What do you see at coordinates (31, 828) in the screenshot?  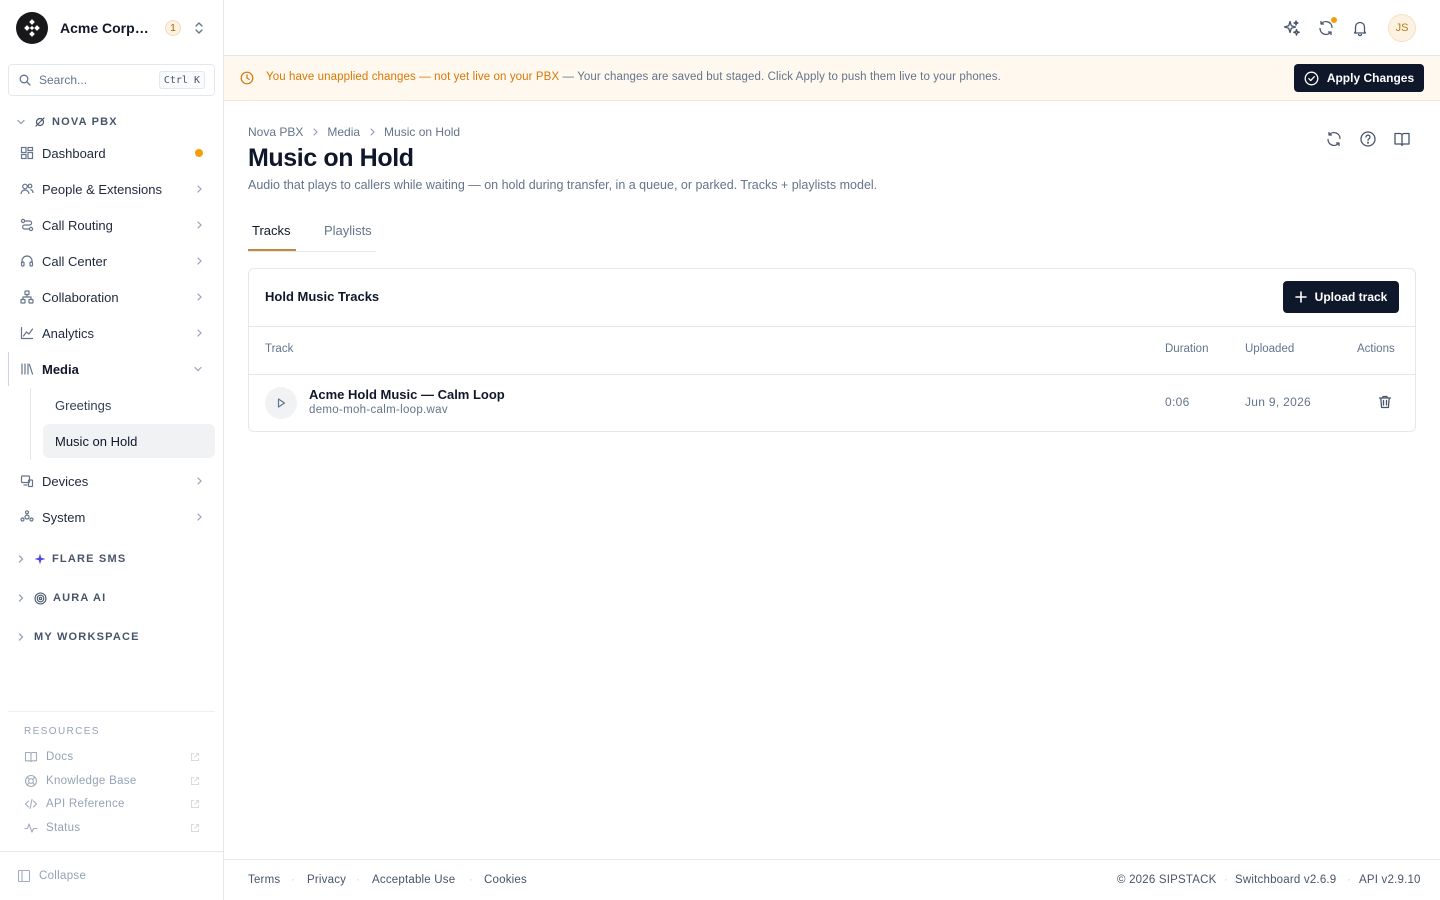 I see `activity-icon` at bounding box center [31, 828].